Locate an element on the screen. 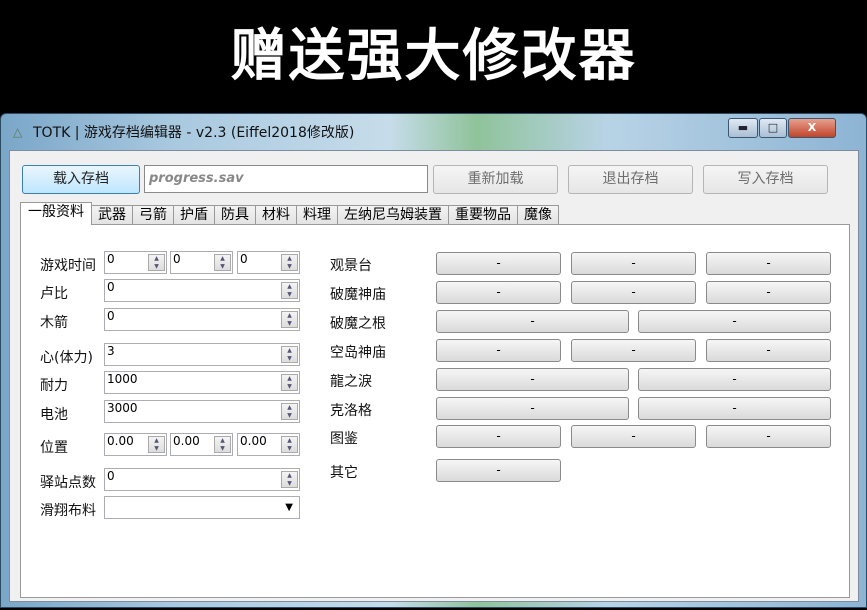 The width and height of the screenshot is (867, 610). pos-input-0: 0.00 ▲ ▼ is located at coordinates (135, 444).